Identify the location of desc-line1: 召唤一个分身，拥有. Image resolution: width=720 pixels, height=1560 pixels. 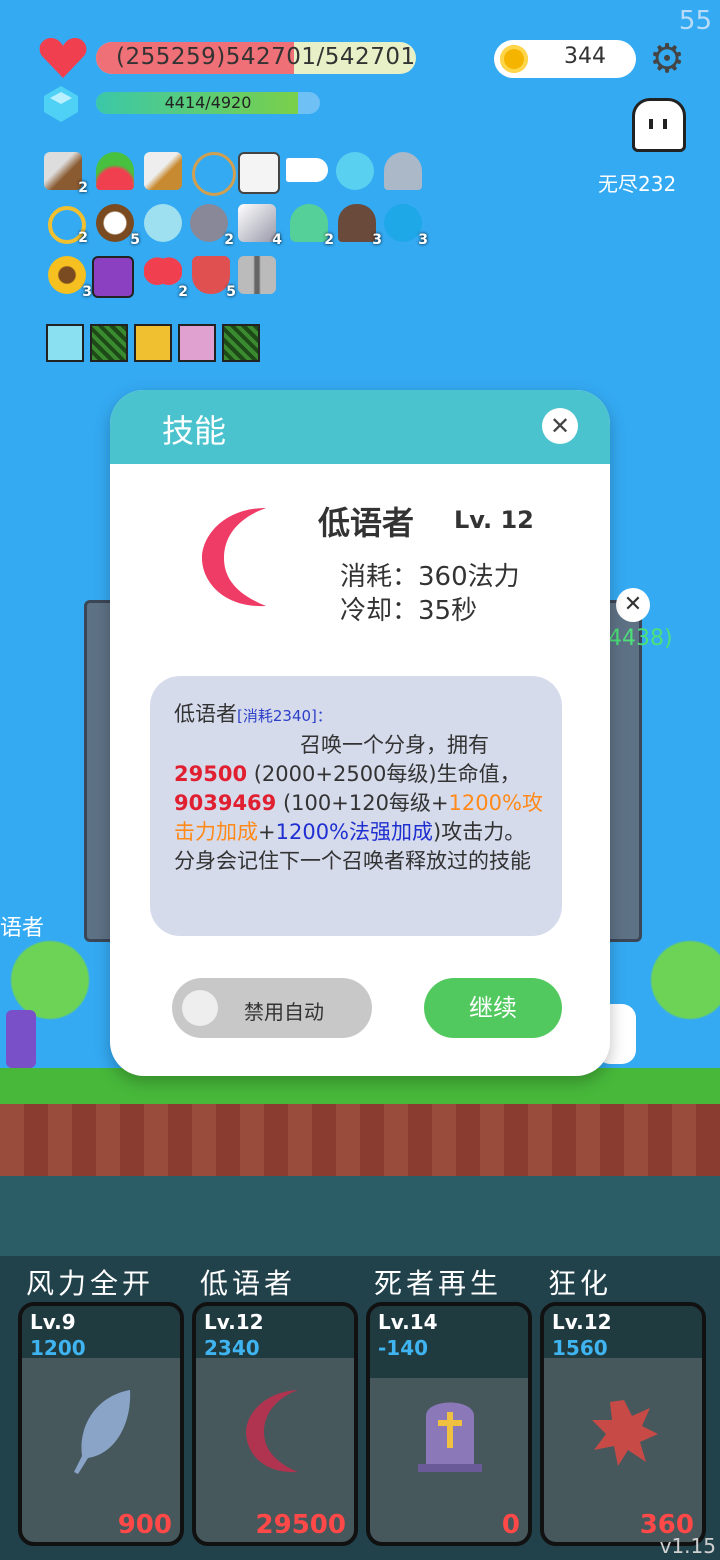
(394, 745).